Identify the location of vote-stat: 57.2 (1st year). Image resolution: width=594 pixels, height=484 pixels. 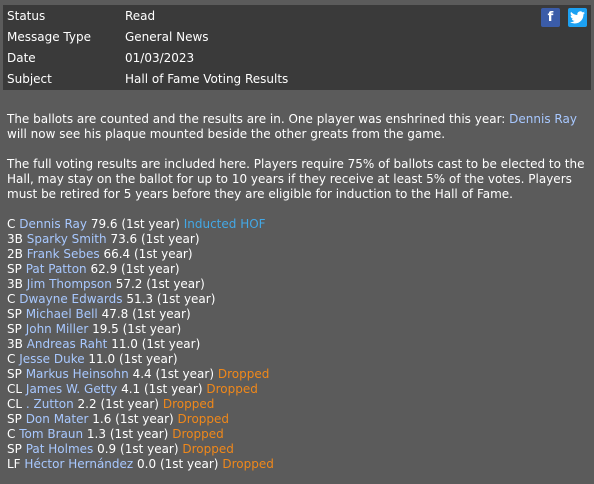
(160, 284).